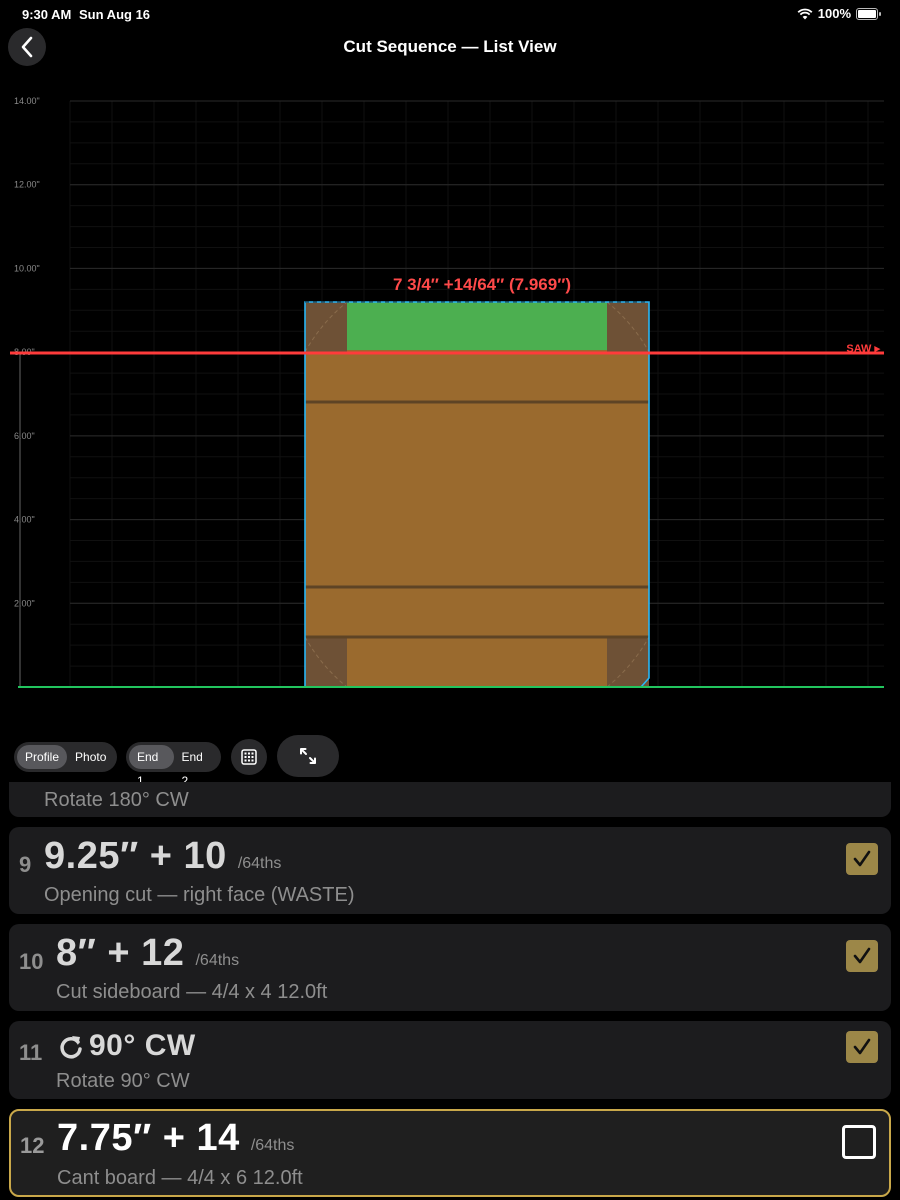  What do you see at coordinates (31, 1052) in the screenshot?
I see `step-number: 11` at bounding box center [31, 1052].